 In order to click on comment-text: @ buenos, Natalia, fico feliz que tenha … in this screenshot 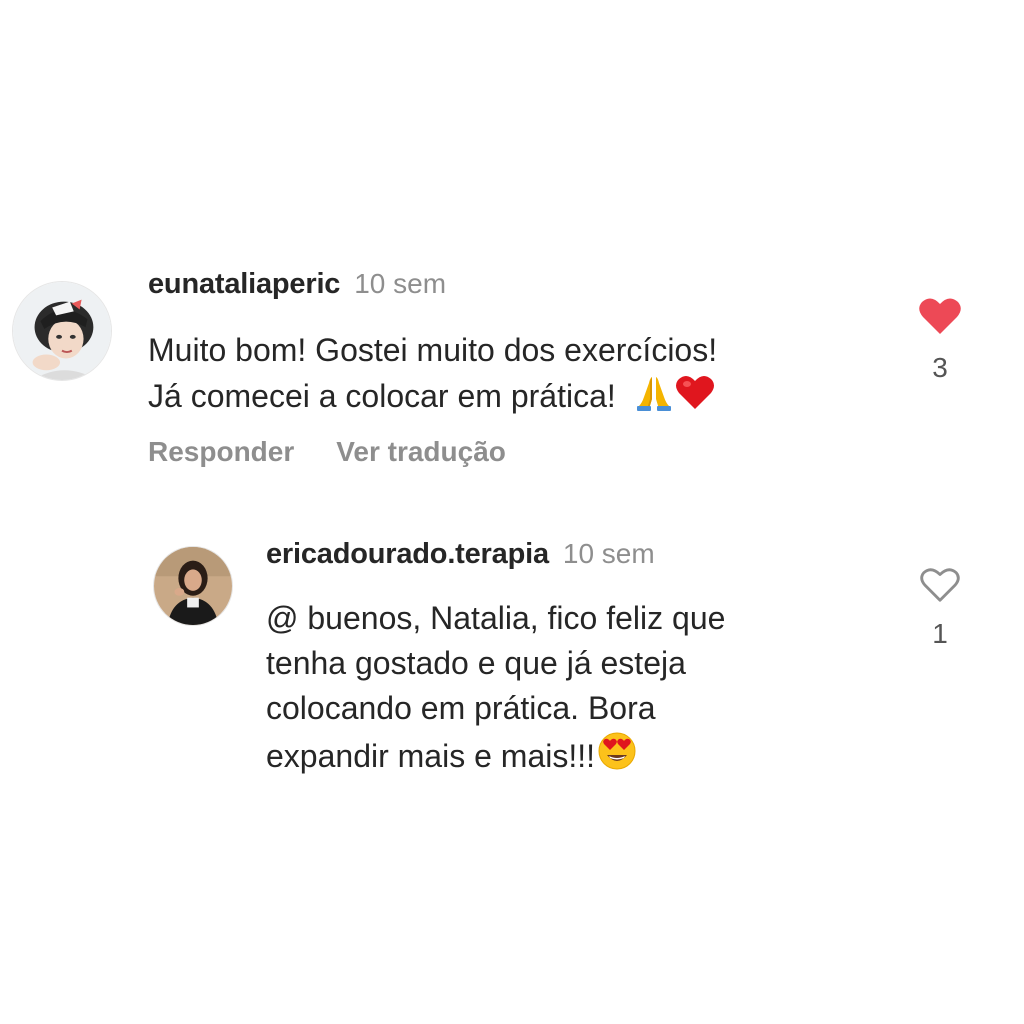, I will do `click(495, 687)`.